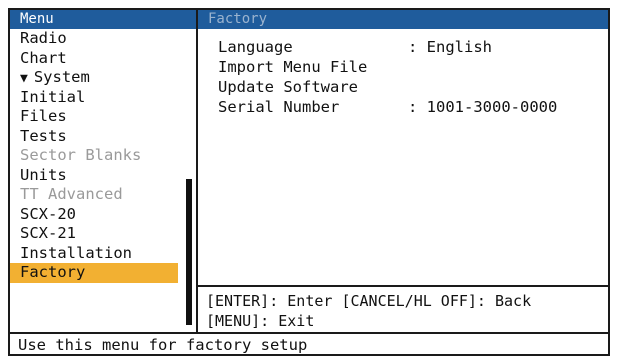  What do you see at coordinates (255, 47) in the screenshot?
I see `setting-label: Language` at bounding box center [255, 47].